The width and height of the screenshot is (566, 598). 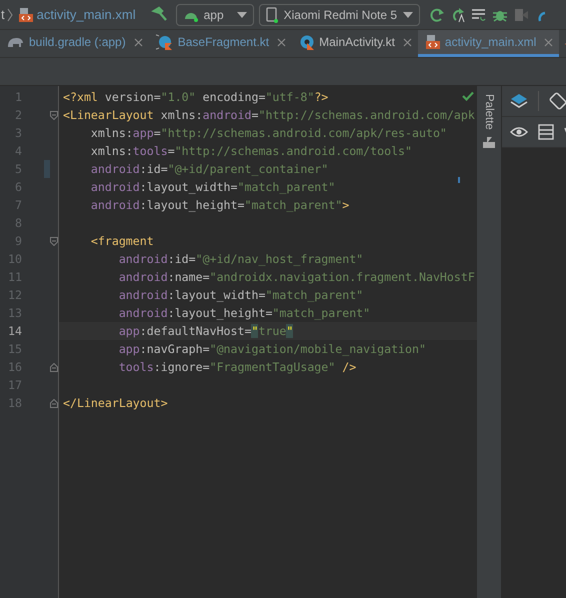 I want to click on code-line: android:layout_height="match_parent", so click(x=244, y=313).